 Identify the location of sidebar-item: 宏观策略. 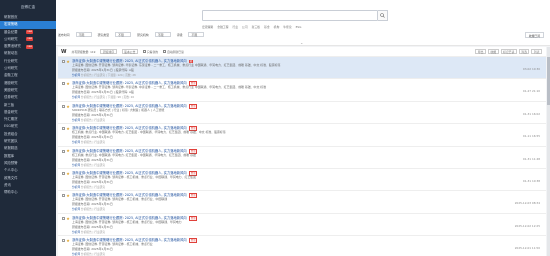
(28, 25).